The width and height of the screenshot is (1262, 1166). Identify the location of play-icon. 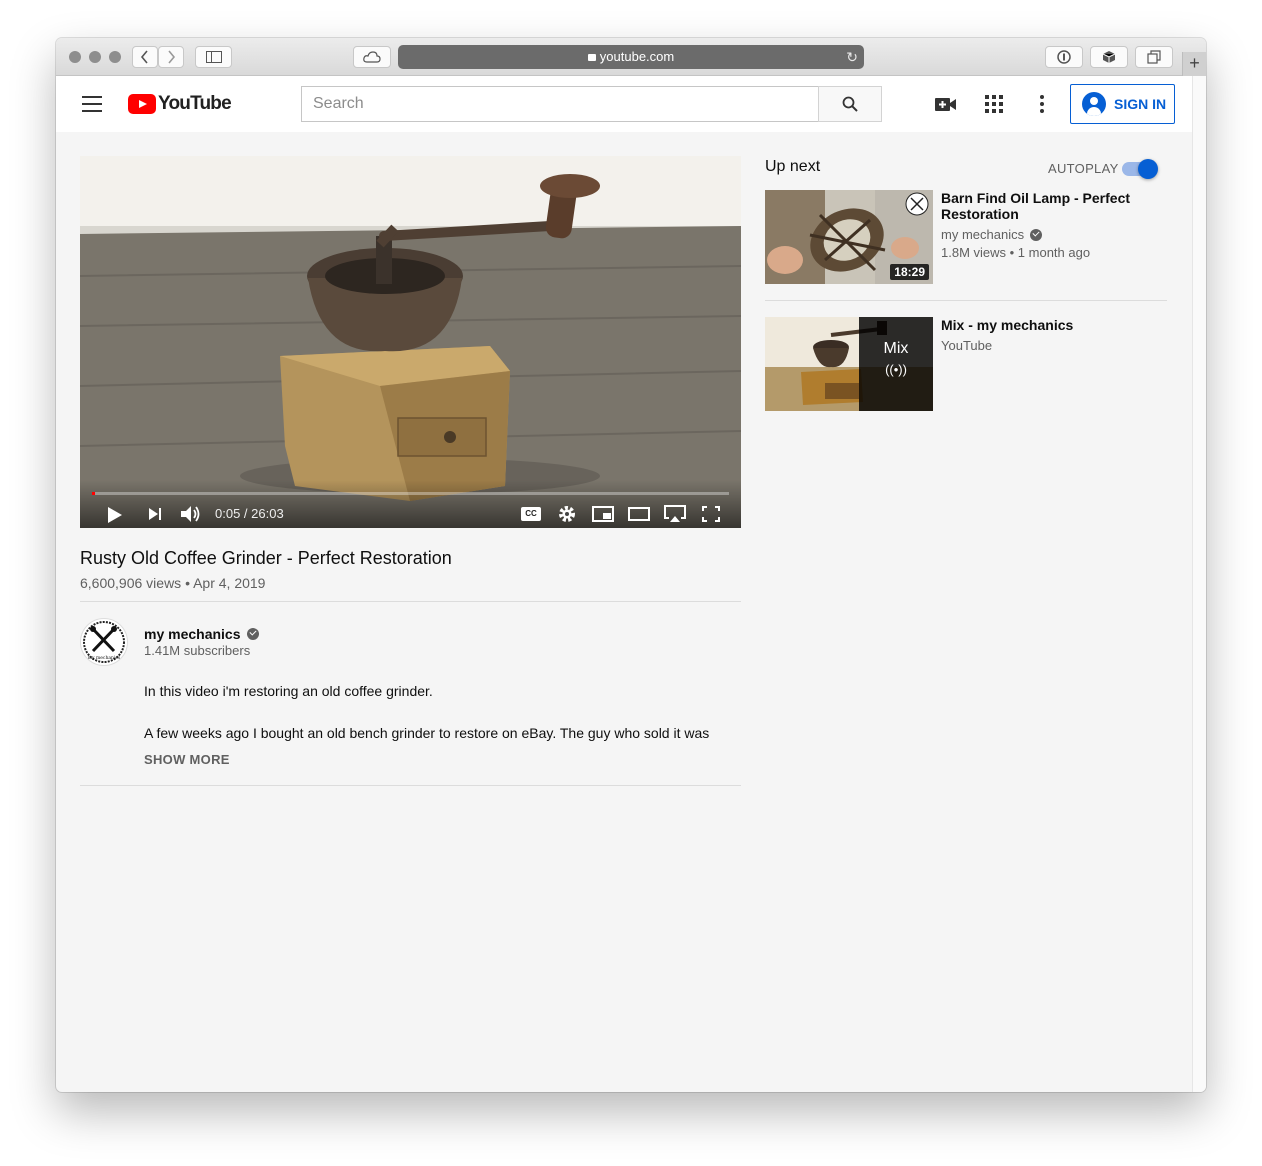
(115, 515).